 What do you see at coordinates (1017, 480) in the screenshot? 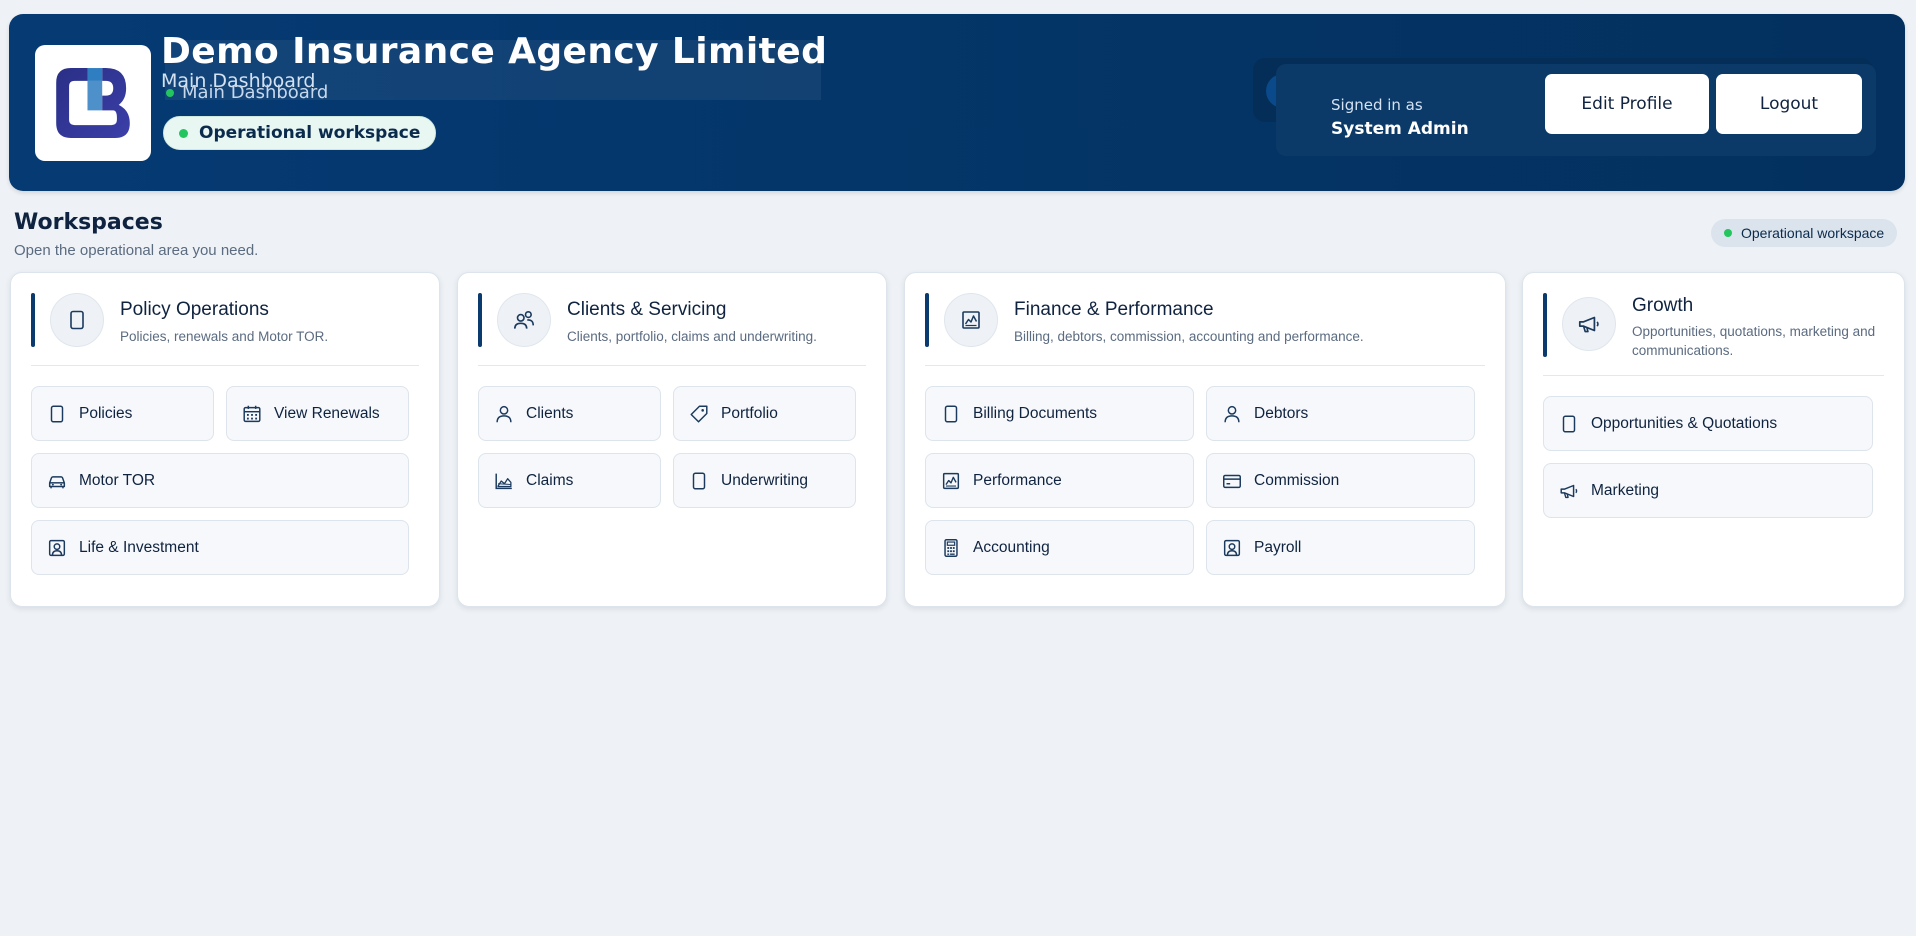
I see `tile-label: Performance` at bounding box center [1017, 480].